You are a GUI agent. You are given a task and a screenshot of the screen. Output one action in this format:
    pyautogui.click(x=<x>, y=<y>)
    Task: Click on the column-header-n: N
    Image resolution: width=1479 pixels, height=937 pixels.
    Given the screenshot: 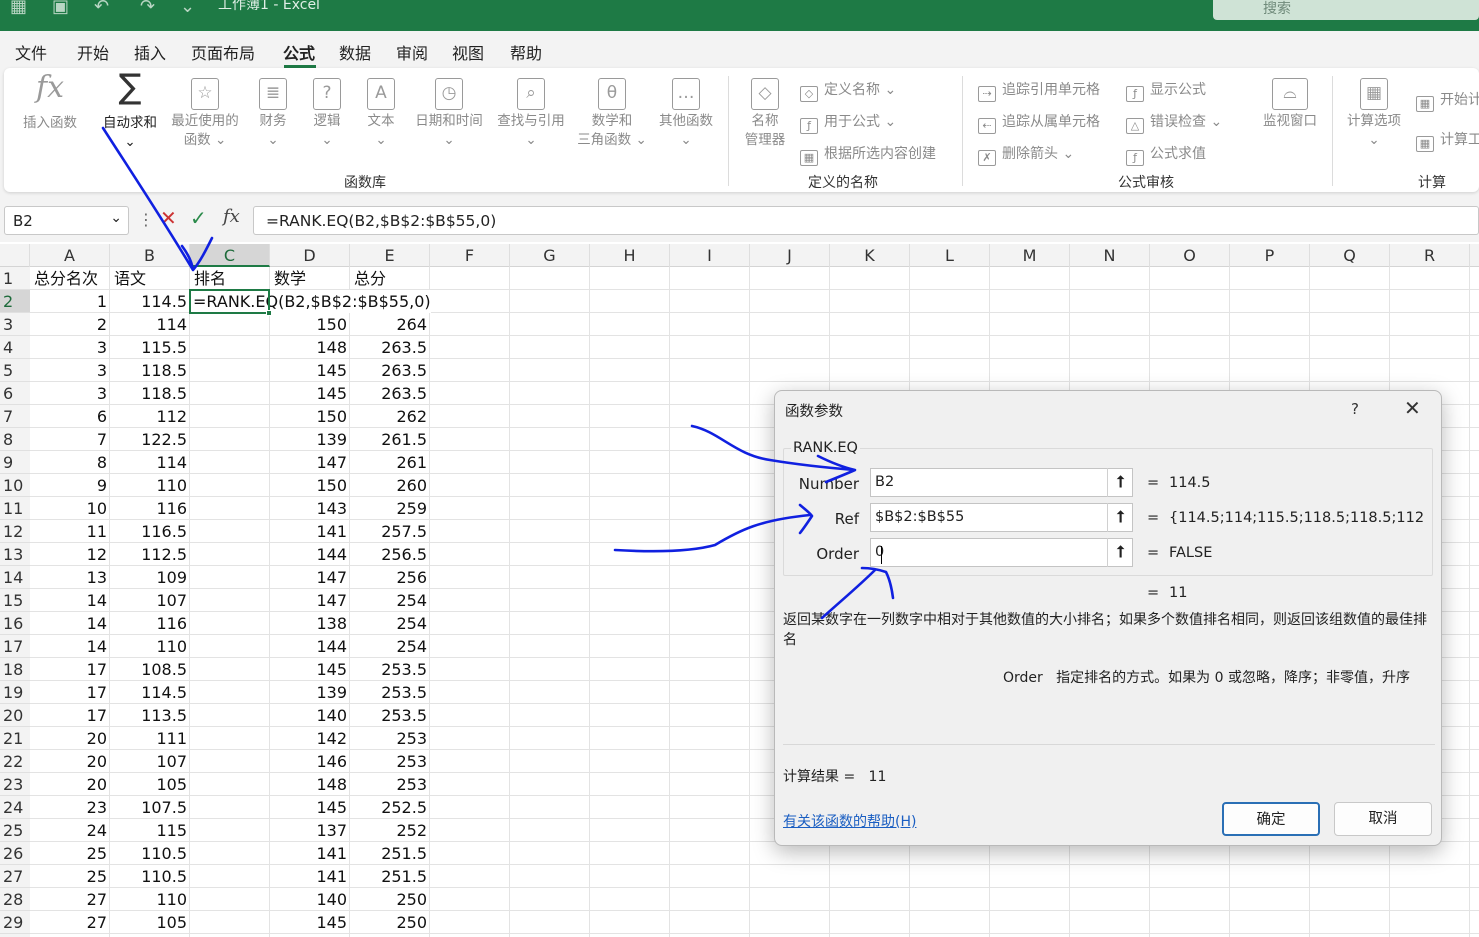 What is the action you would take?
    pyautogui.click(x=1110, y=255)
    